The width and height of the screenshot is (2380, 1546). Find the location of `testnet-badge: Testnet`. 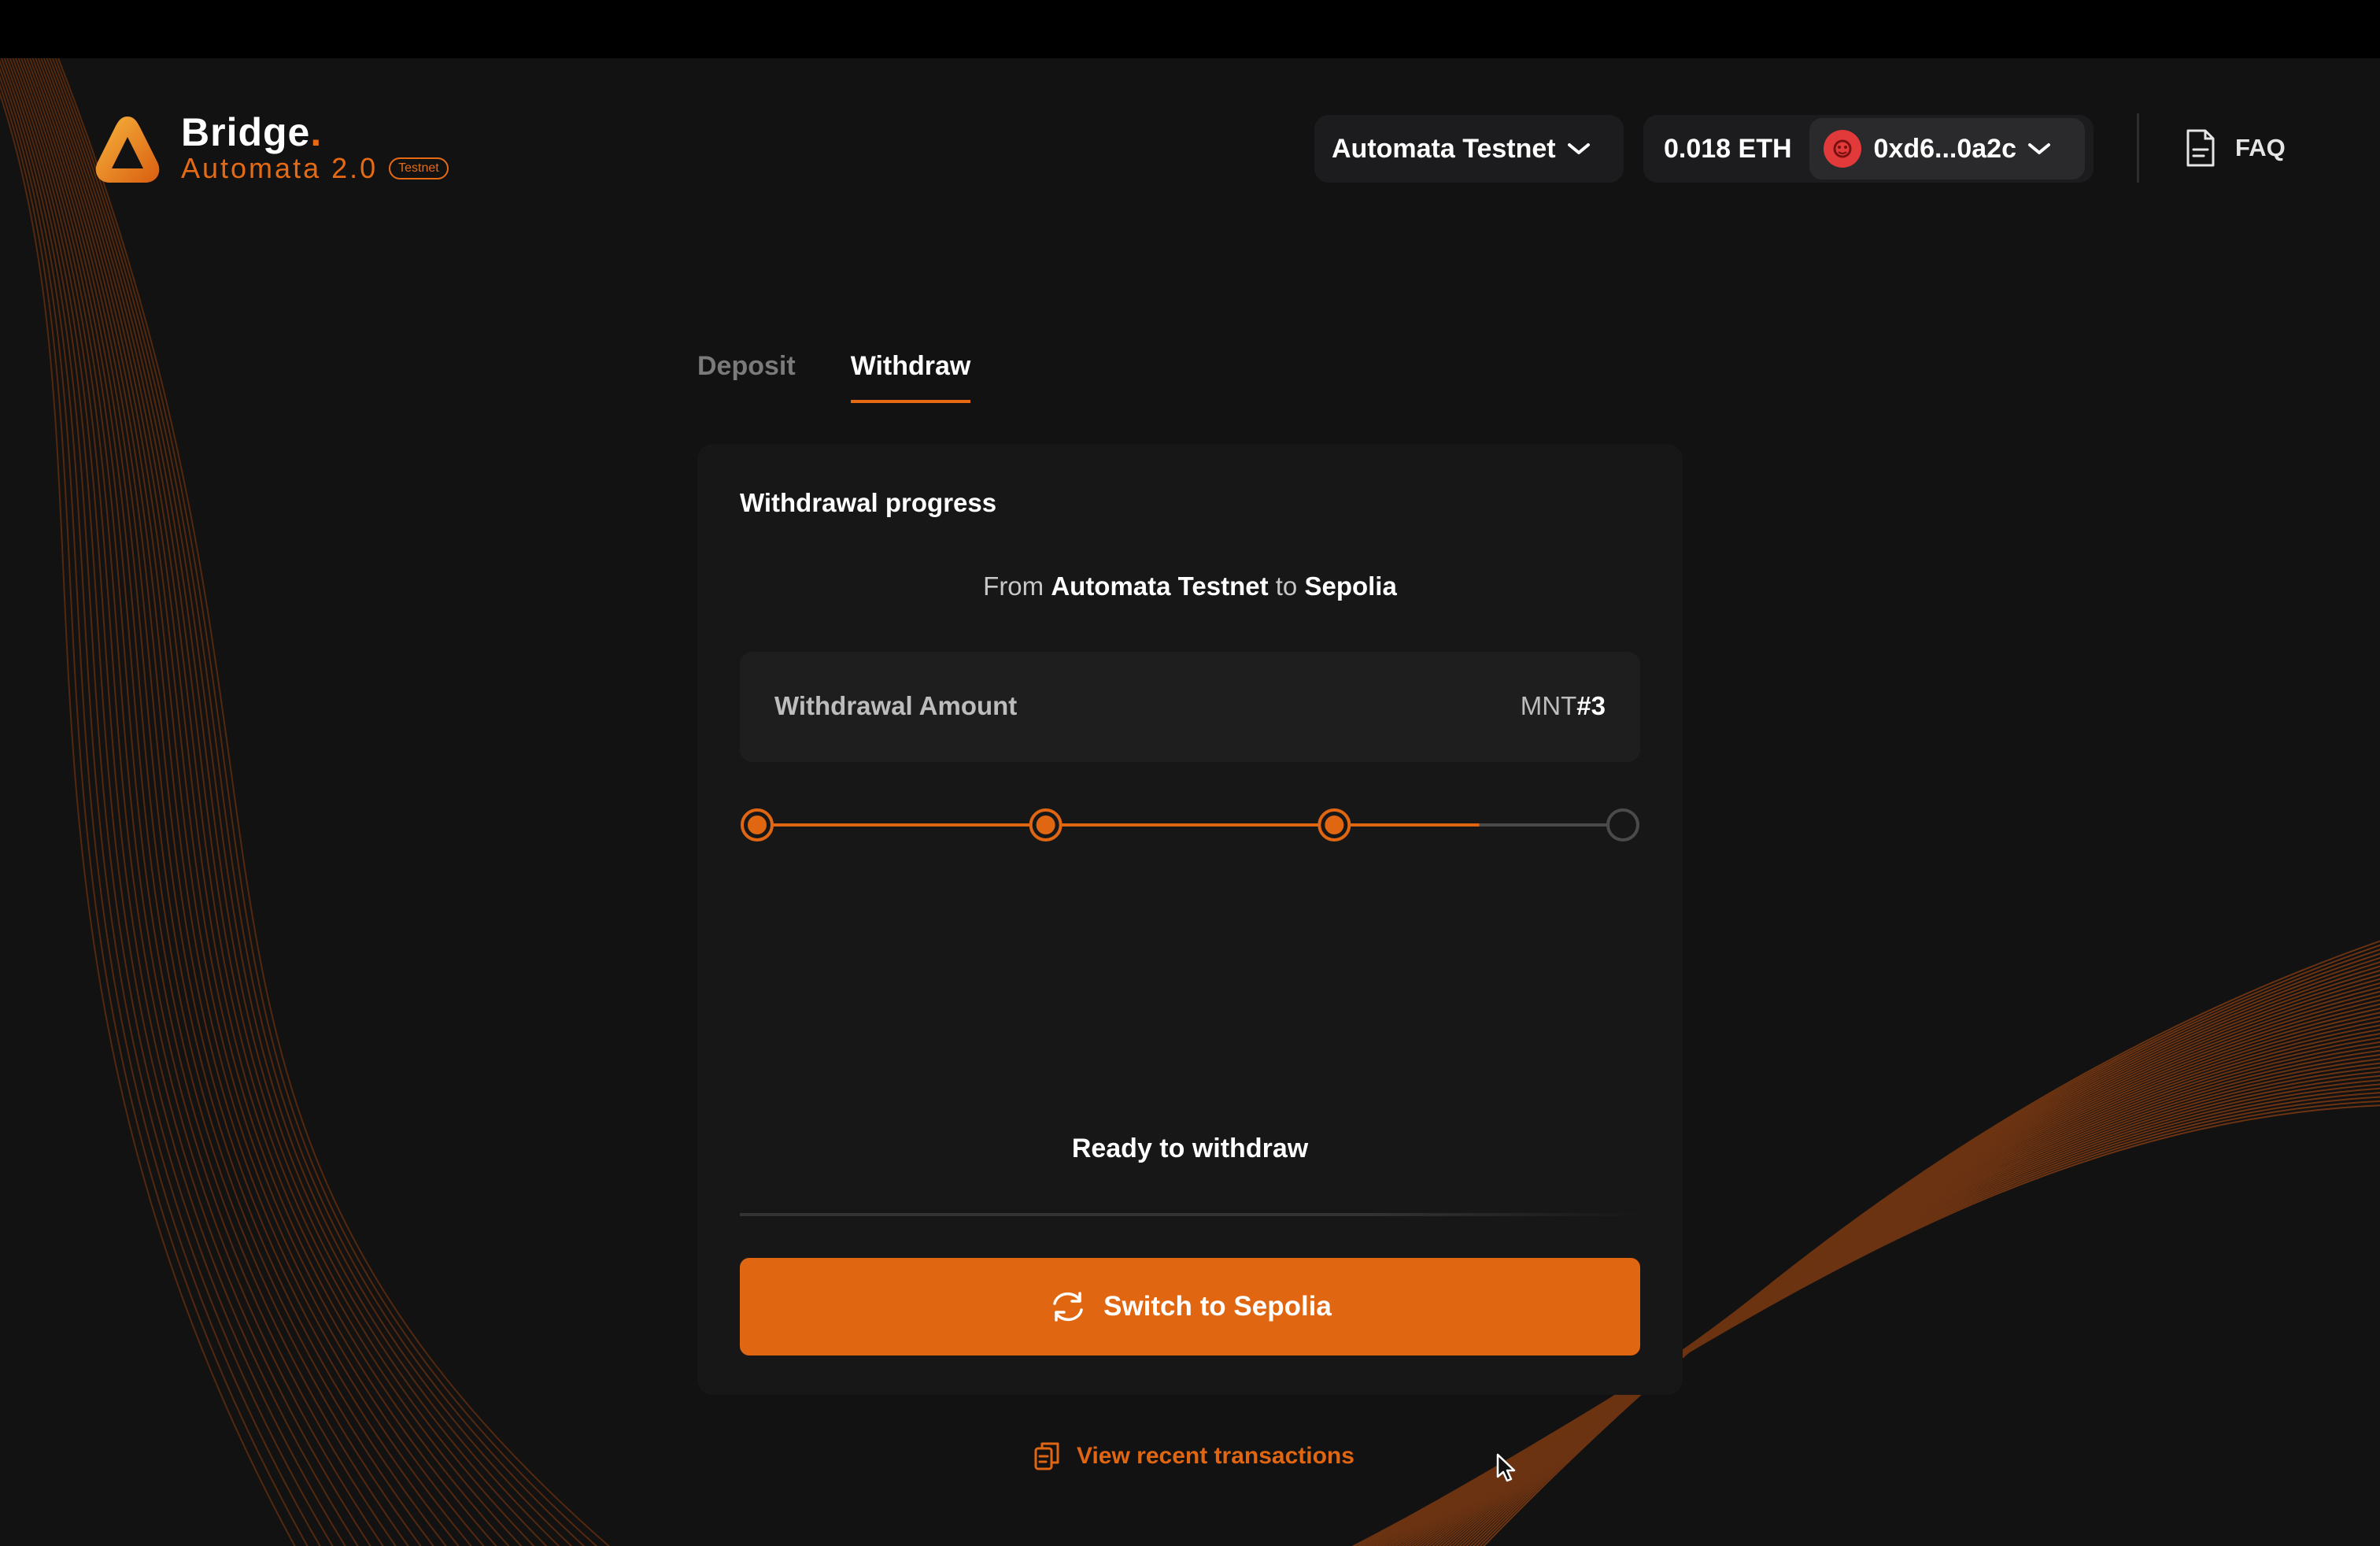

testnet-badge: Testnet is located at coordinates (419, 168).